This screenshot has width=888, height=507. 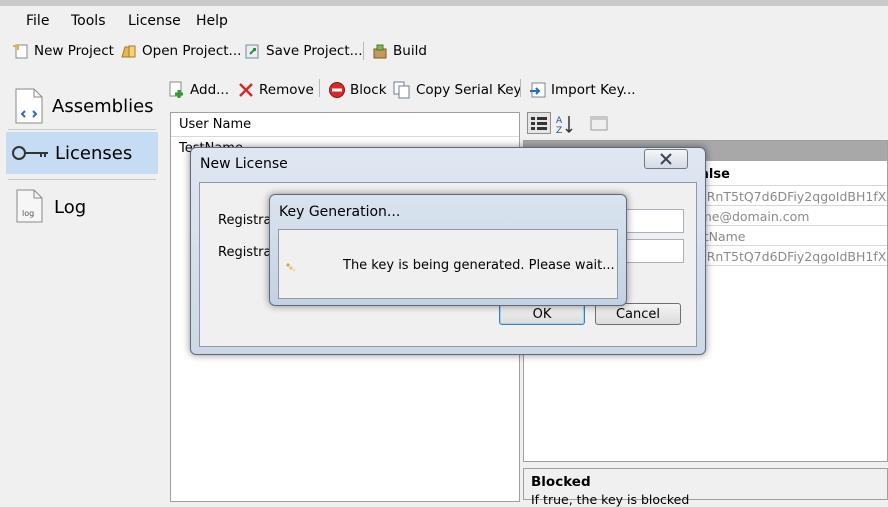 I want to click on new-file-icon, so click(x=20, y=51).